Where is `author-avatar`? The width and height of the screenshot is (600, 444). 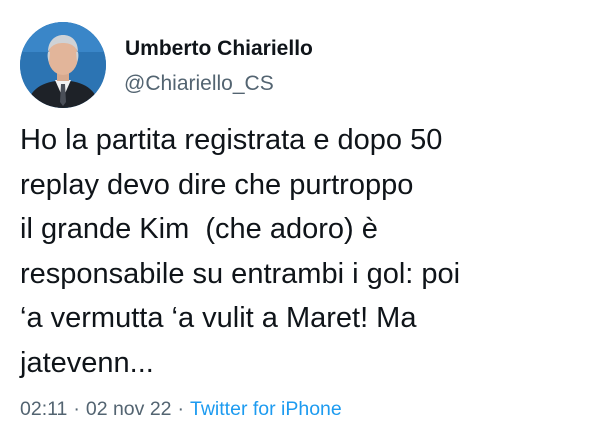
author-avatar is located at coordinates (63, 65).